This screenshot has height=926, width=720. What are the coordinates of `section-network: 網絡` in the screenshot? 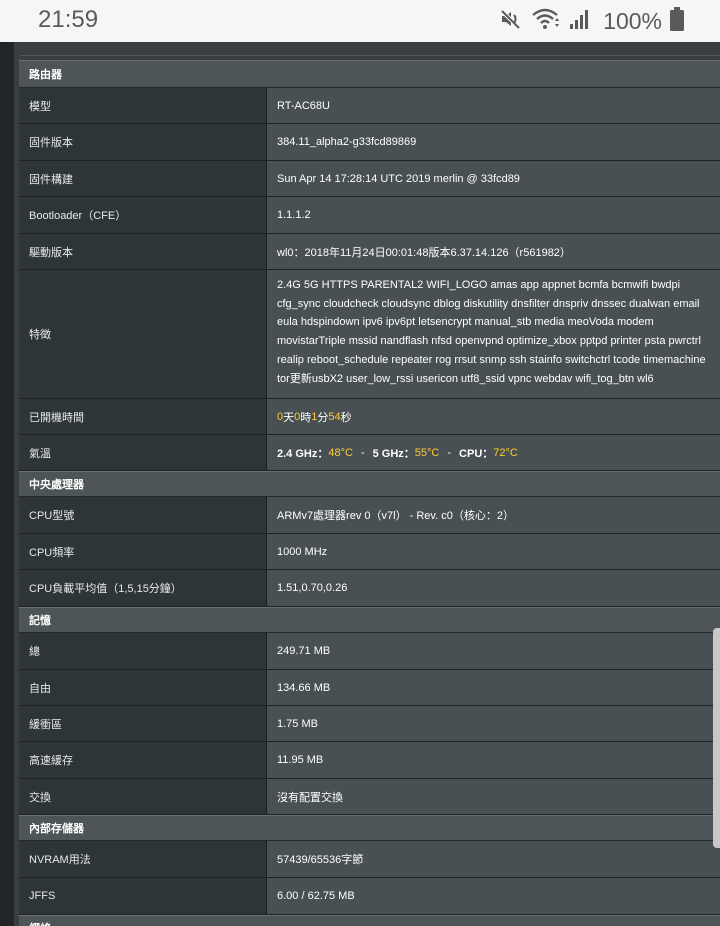 It's located at (369, 920).